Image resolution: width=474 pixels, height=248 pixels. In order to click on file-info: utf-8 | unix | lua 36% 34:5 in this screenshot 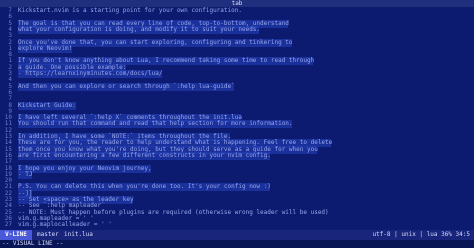, I will do `click(421, 234)`.